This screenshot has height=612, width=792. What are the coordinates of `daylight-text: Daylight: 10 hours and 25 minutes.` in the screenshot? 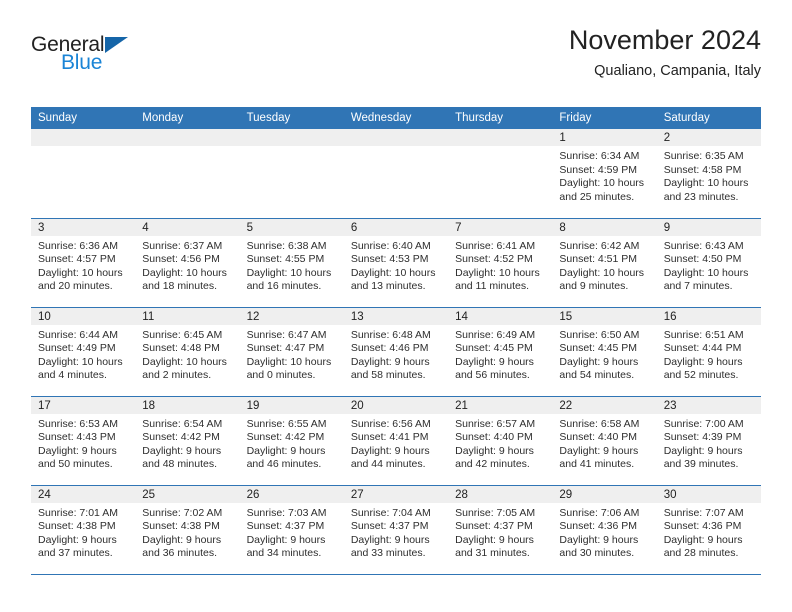 It's located at (602, 190).